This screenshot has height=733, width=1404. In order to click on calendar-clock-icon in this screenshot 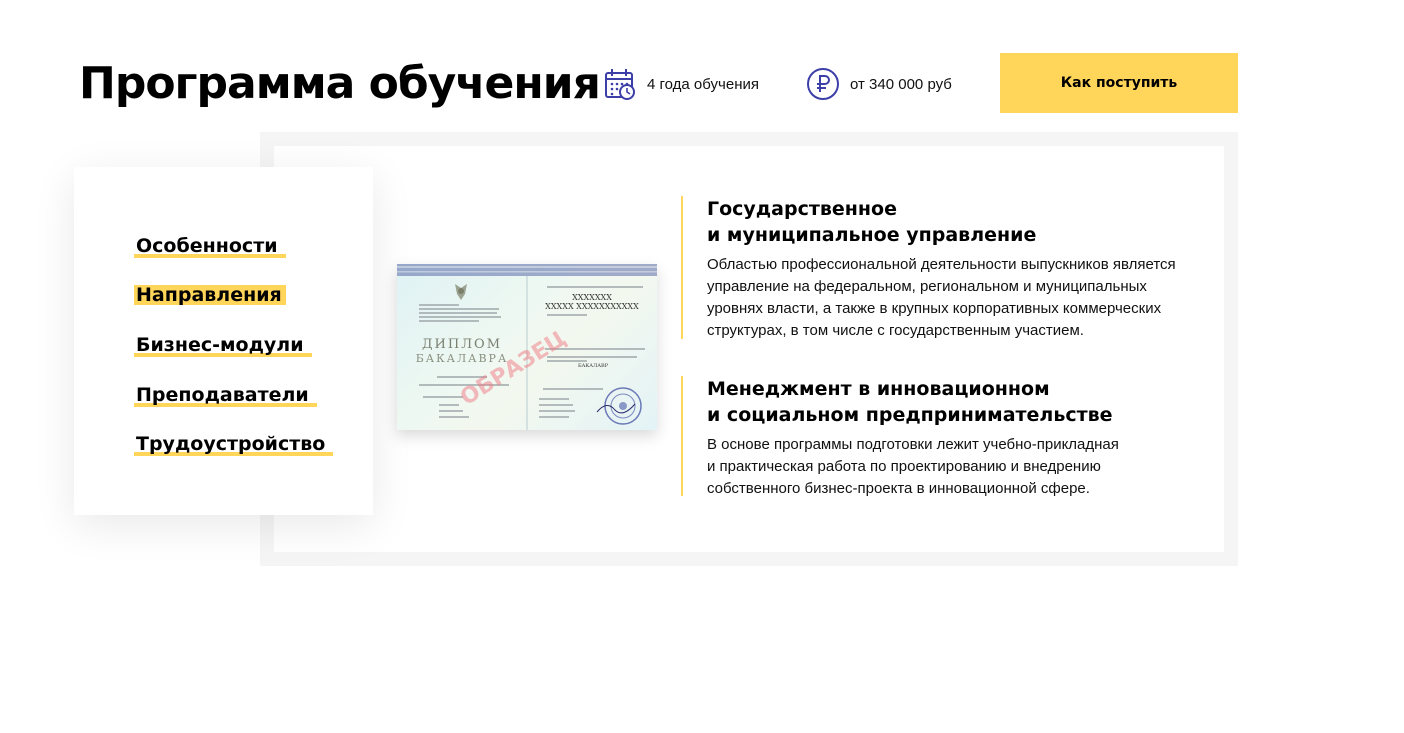, I will do `click(620, 84)`.